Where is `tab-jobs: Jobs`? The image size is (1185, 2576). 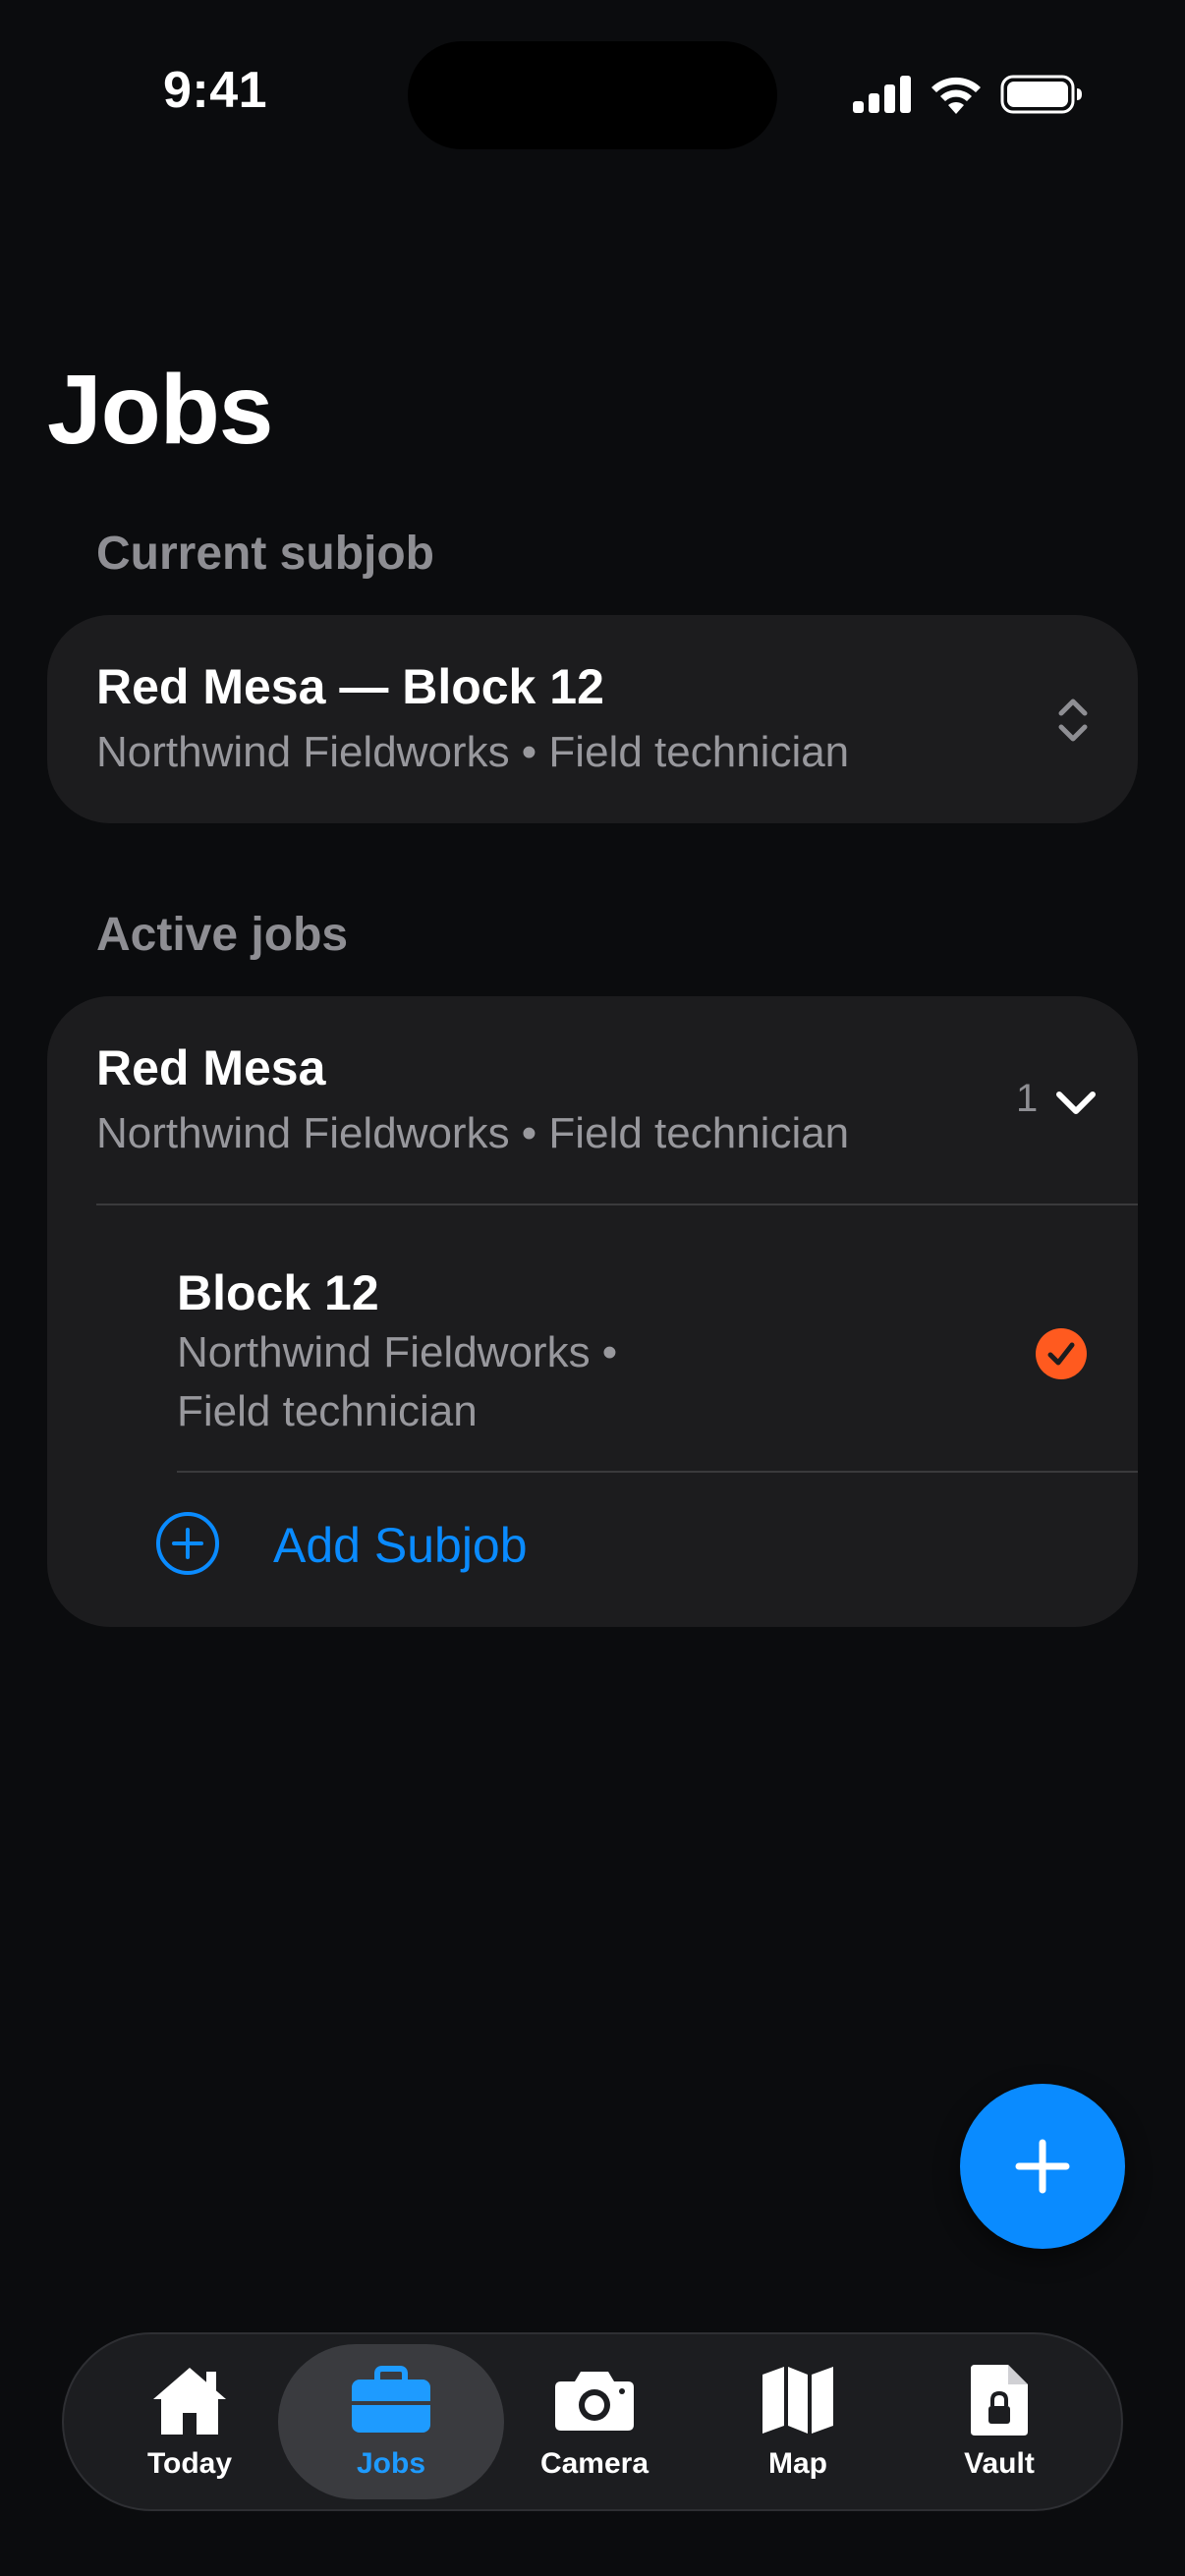
tab-jobs: Jobs is located at coordinates (391, 2421).